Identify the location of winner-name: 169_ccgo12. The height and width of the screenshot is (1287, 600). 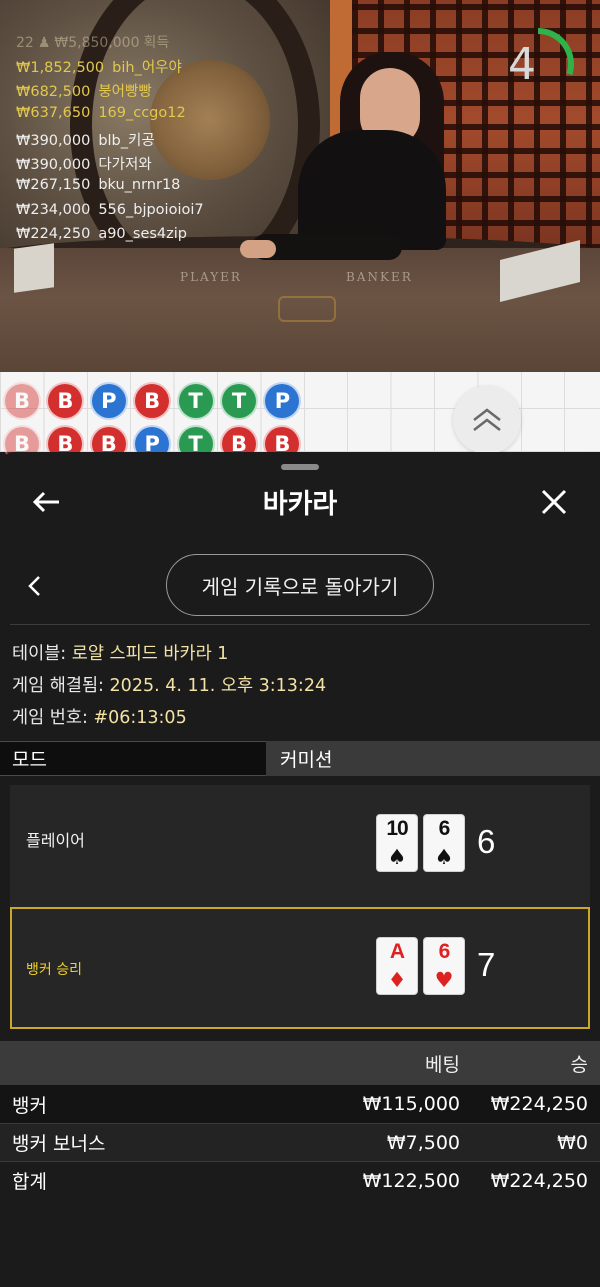
(142, 112).